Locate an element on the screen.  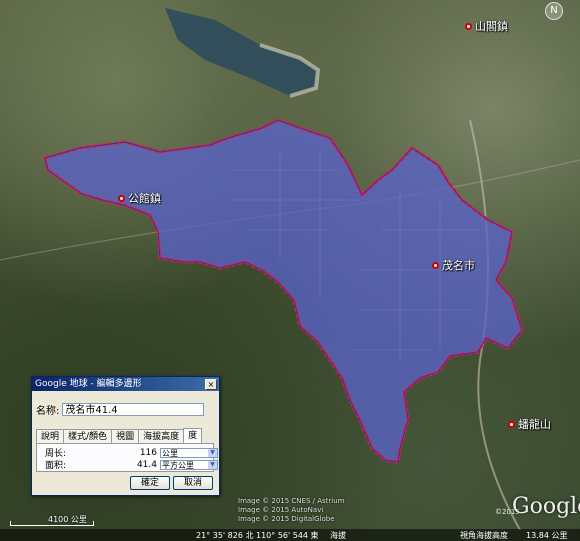
place-label: 山閣鎮 is located at coordinates (491, 26).